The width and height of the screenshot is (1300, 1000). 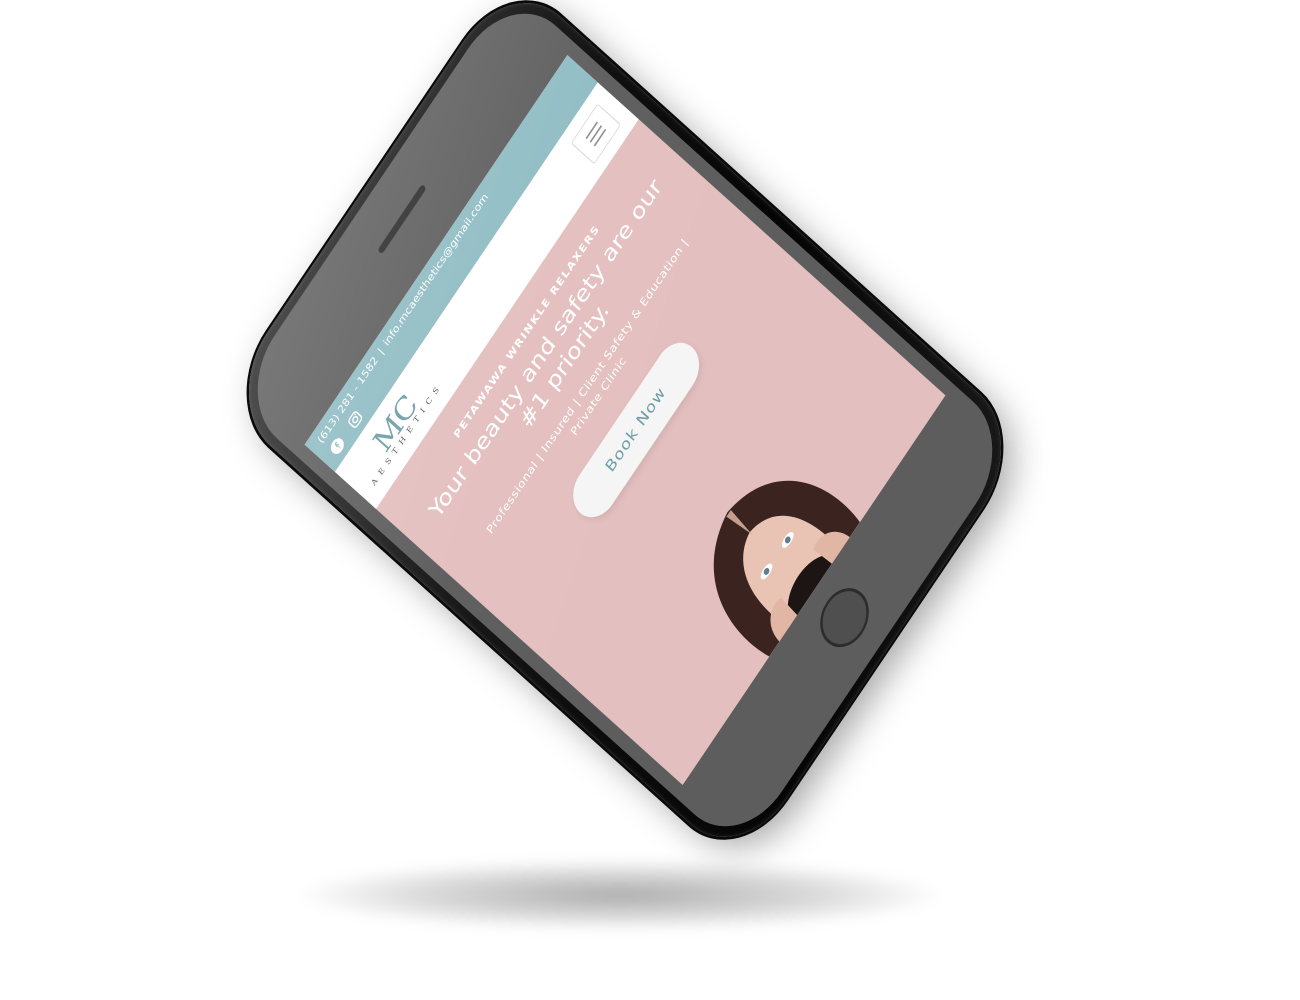 What do you see at coordinates (636, 430) in the screenshot?
I see `book-now-button: Book Now` at bounding box center [636, 430].